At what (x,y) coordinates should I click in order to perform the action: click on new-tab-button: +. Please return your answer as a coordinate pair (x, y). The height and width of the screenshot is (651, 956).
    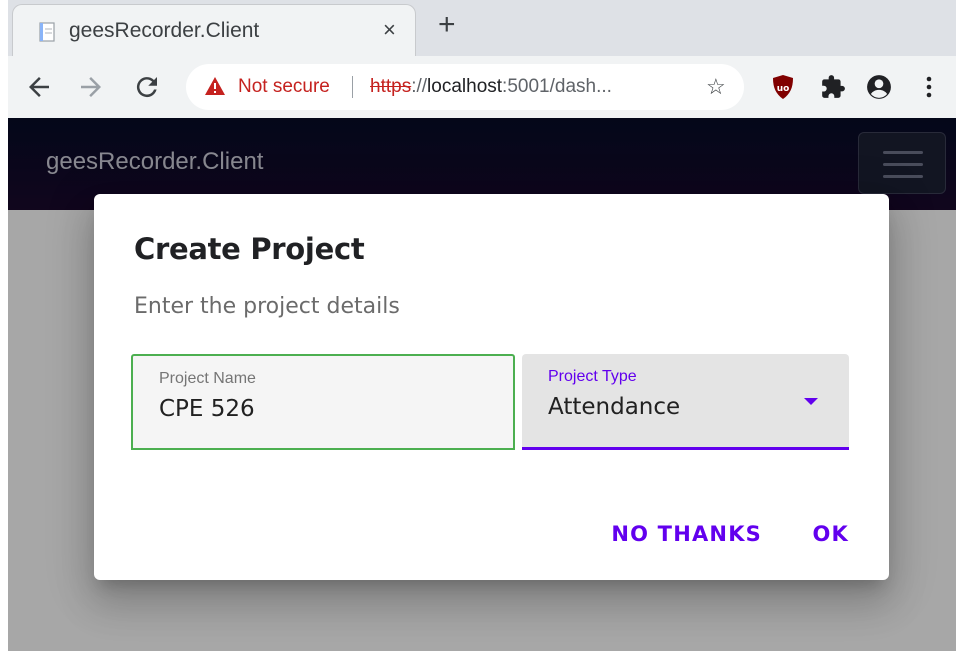
    Looking at the image, I should click on (447, 25).